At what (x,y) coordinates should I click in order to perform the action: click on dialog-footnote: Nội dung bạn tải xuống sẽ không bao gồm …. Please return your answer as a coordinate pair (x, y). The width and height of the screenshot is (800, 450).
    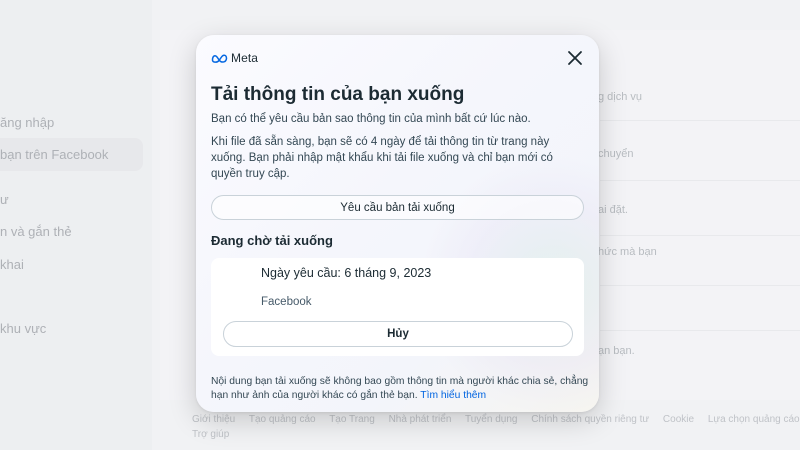
    Looking at the image, I should click on (400, 389).